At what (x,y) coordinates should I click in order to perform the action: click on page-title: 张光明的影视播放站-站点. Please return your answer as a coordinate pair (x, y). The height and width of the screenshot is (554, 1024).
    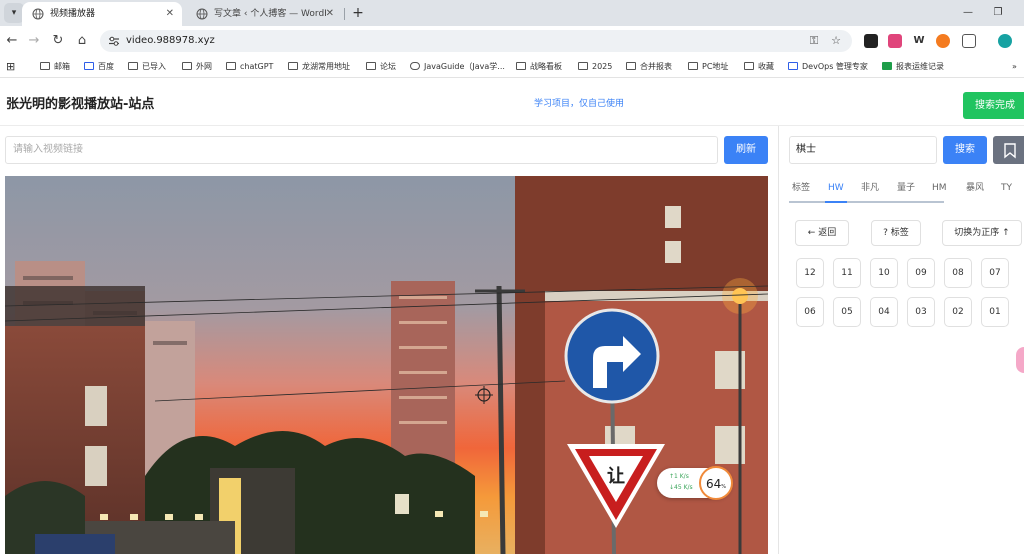
    Looking at the image, I should click on (80, 104).